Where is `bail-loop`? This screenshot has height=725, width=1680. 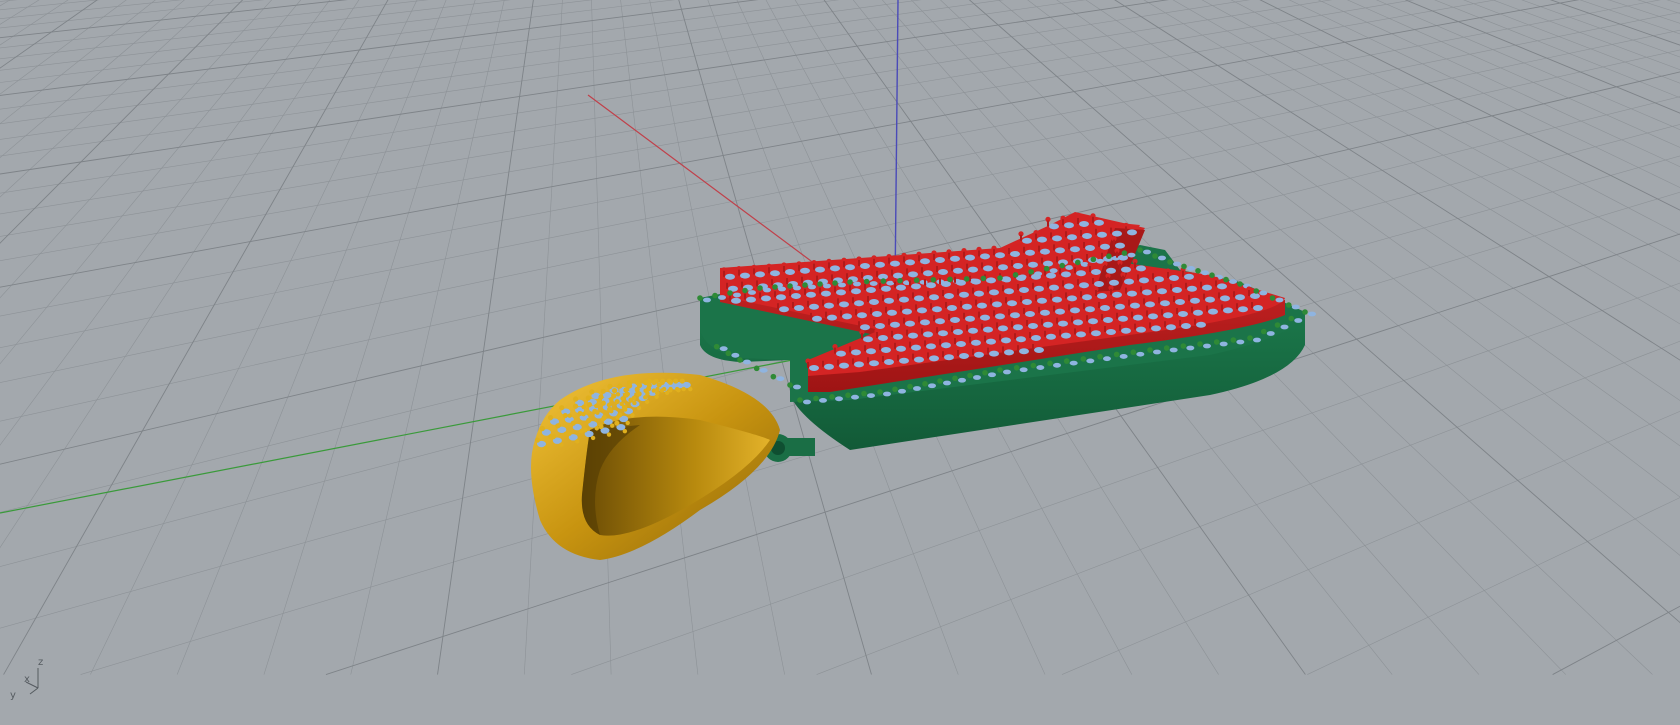 bail-loop is located at coordinates (655, 466).